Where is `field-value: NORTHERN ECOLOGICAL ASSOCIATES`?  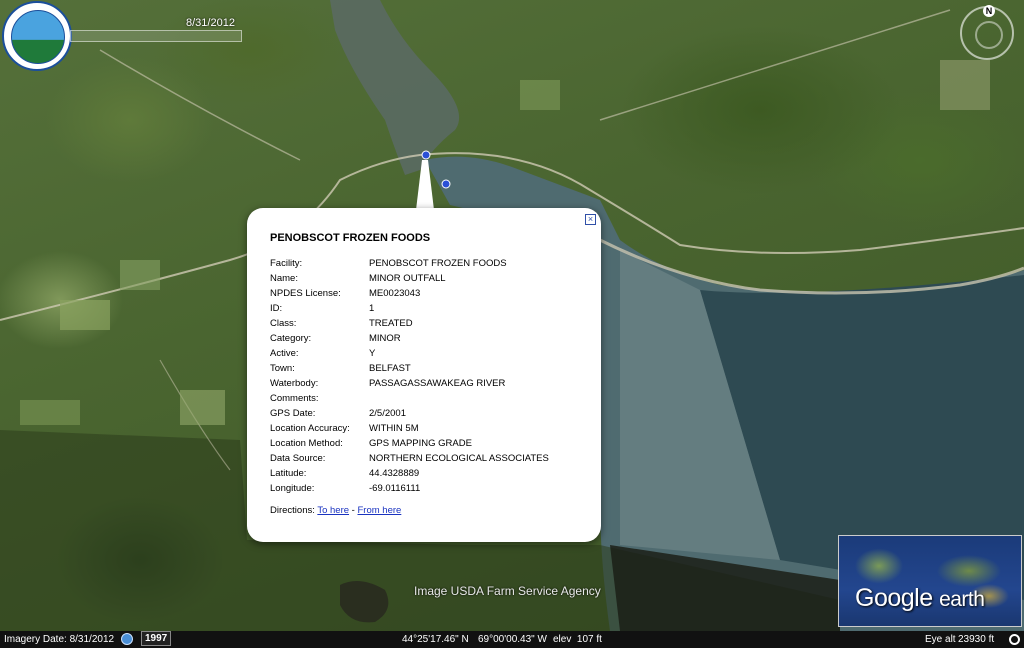 field-value: NORTHERN ECOLOGICAL ASSOCIATES is located at coordinates (459, 458).